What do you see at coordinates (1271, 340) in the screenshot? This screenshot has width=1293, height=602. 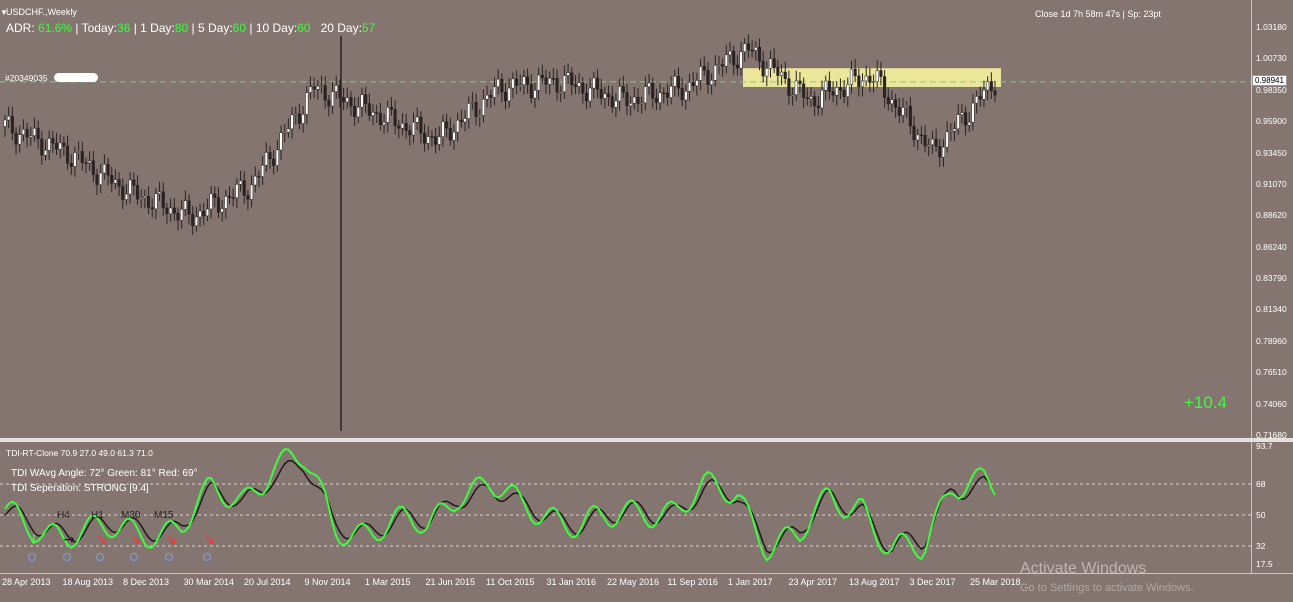 I see `price-axis-label: 0.78960` at bounding box center [1271, 340].